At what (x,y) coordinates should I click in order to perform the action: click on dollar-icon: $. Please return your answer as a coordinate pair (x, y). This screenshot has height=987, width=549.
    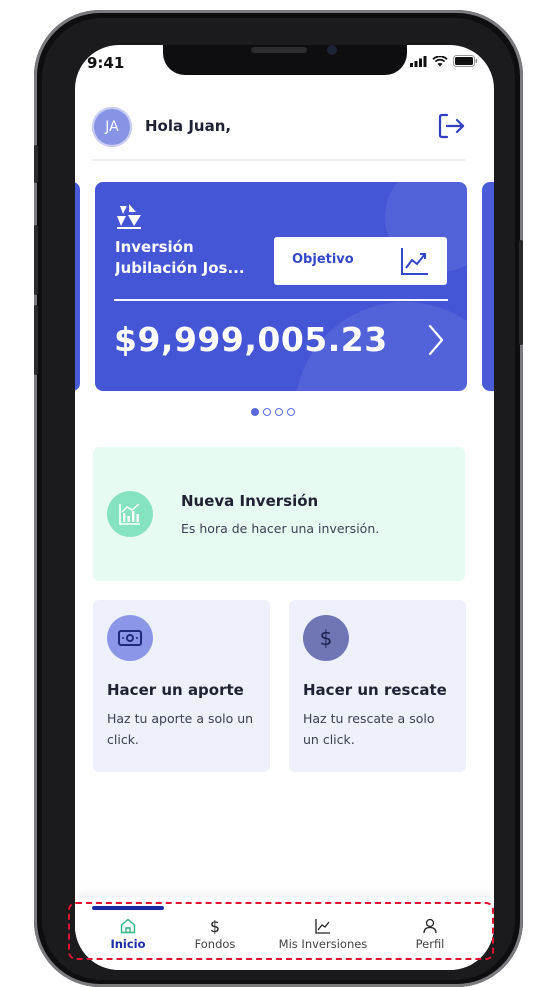
    Looking at the image, I should click on (326, 638).